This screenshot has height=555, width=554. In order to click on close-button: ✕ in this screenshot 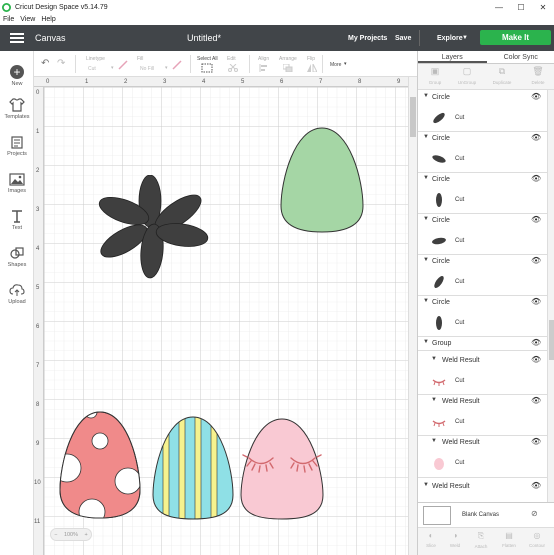, I will do `click(543, 7)`.